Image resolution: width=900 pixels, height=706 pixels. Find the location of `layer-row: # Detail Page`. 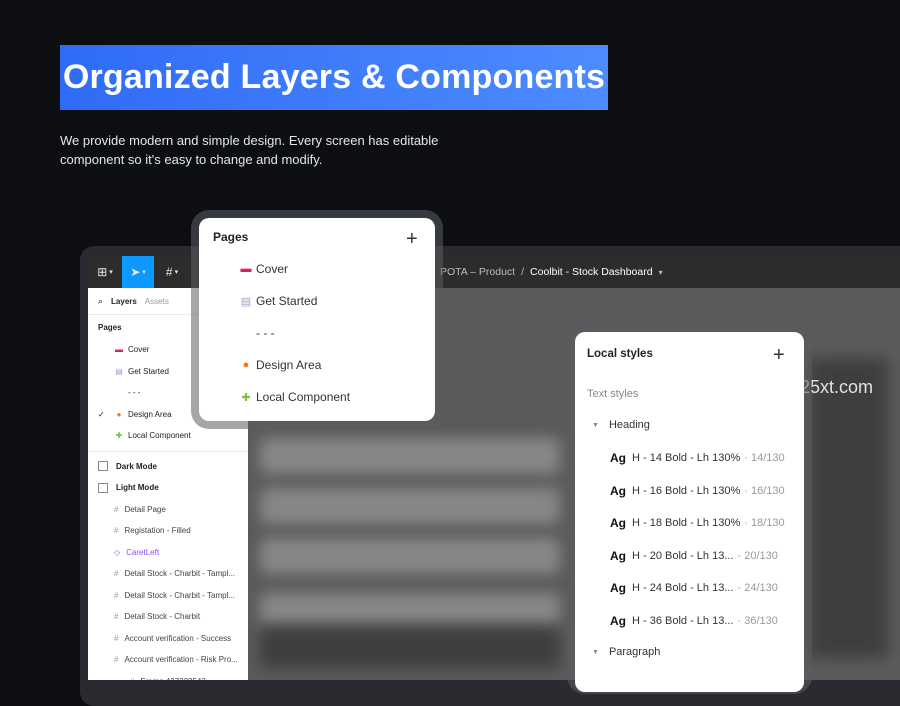

layer-row: # Detail Page is located at coordinates (168, 510).